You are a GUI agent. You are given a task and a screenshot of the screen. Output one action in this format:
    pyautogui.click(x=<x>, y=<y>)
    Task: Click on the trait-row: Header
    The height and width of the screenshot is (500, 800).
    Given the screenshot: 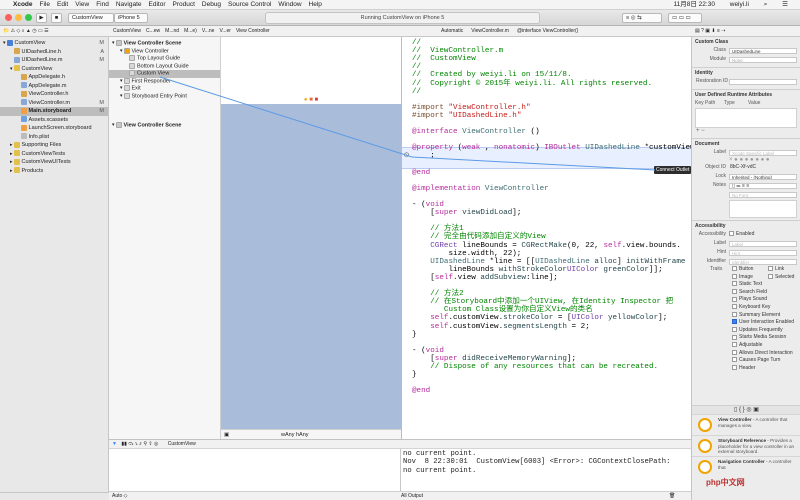 What is the action you would take?
    pyautogui.click(x=746, y=369)
    